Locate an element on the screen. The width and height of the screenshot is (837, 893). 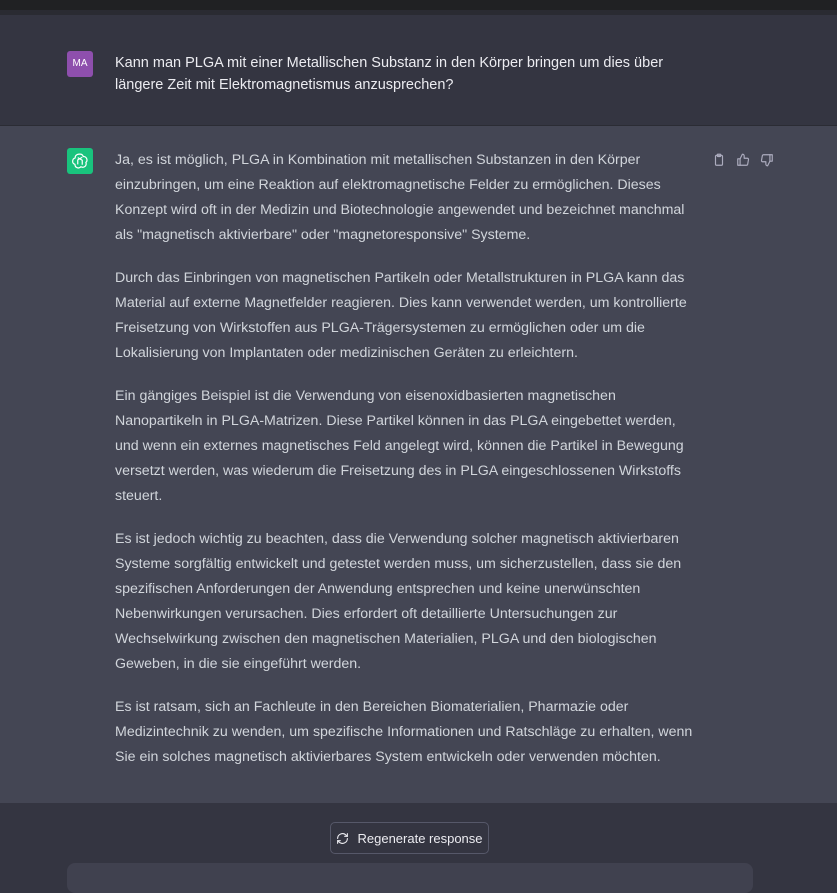
regenerate-label: Regenerate response is located at coordinates (420, 838).